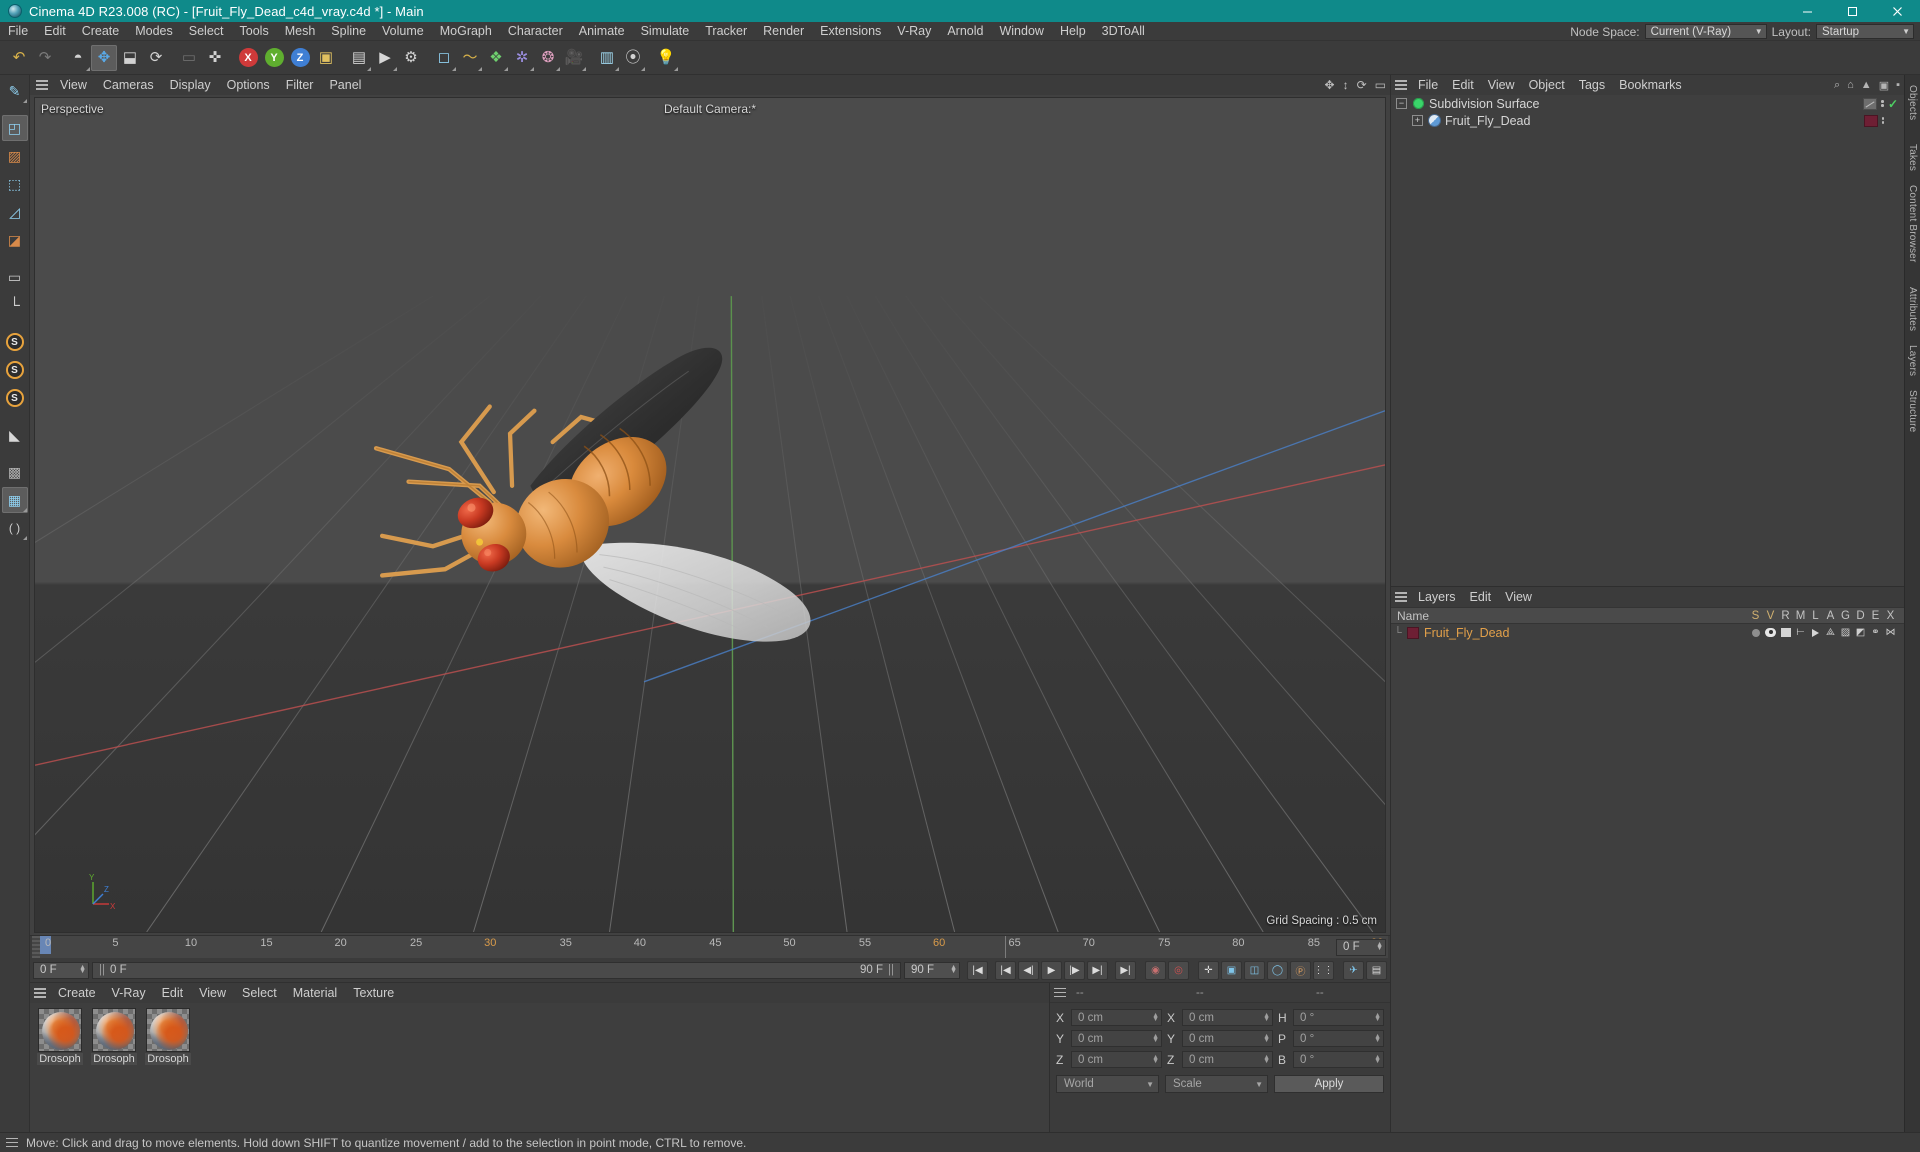 The image size is (1920, 1152). Describe the element at coordinates (574, 58) in the screenshot. I see `add-camera-button: 🎥` at that location.